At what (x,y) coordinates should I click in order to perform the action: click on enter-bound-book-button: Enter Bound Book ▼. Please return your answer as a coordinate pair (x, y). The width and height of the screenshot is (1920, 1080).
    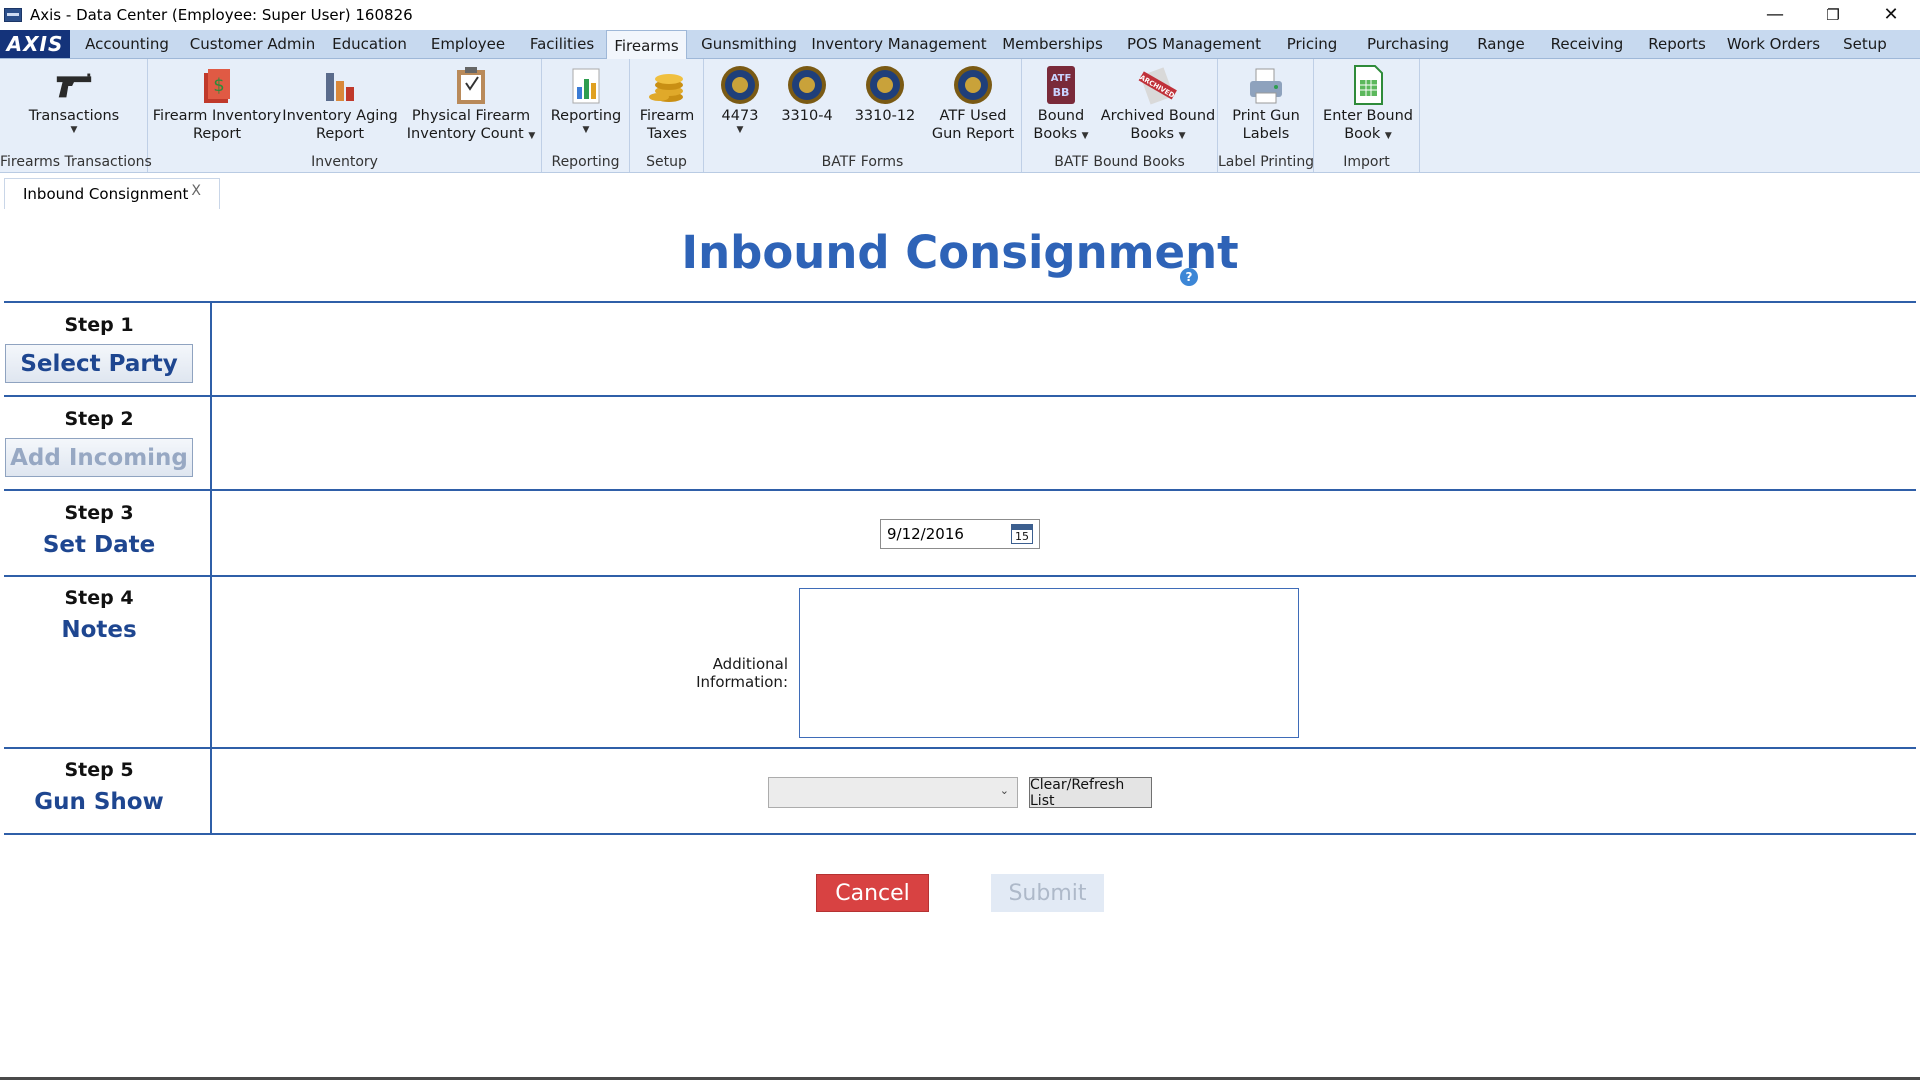
    Looking at the image, I should click on (1368, 104).